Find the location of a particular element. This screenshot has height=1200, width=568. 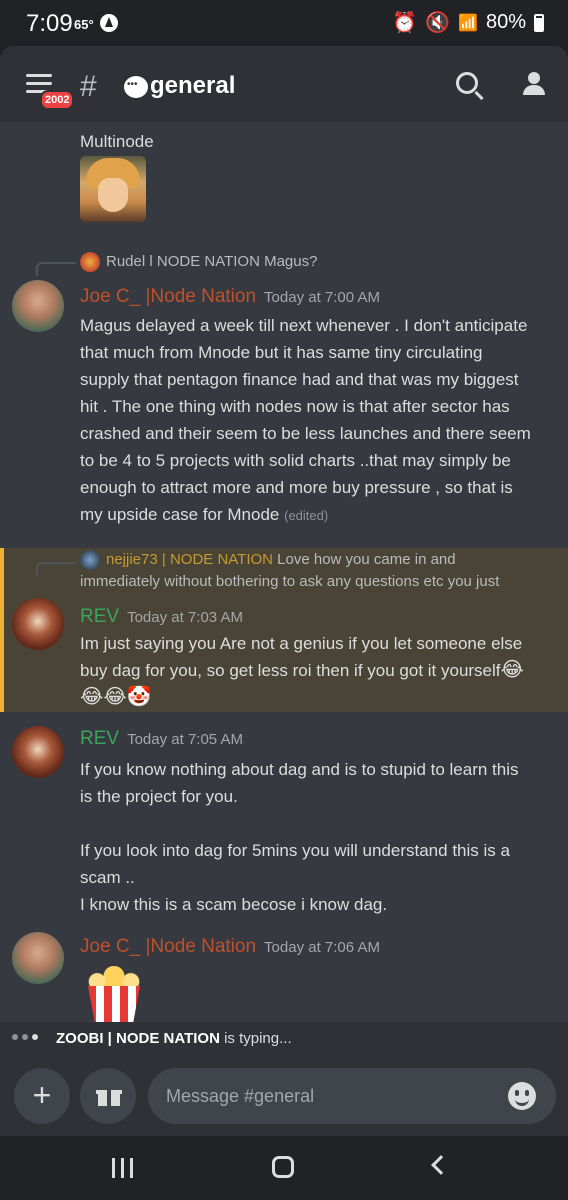

message-header: REV Today at 7:05 AM is located at coordinates (161, 739).